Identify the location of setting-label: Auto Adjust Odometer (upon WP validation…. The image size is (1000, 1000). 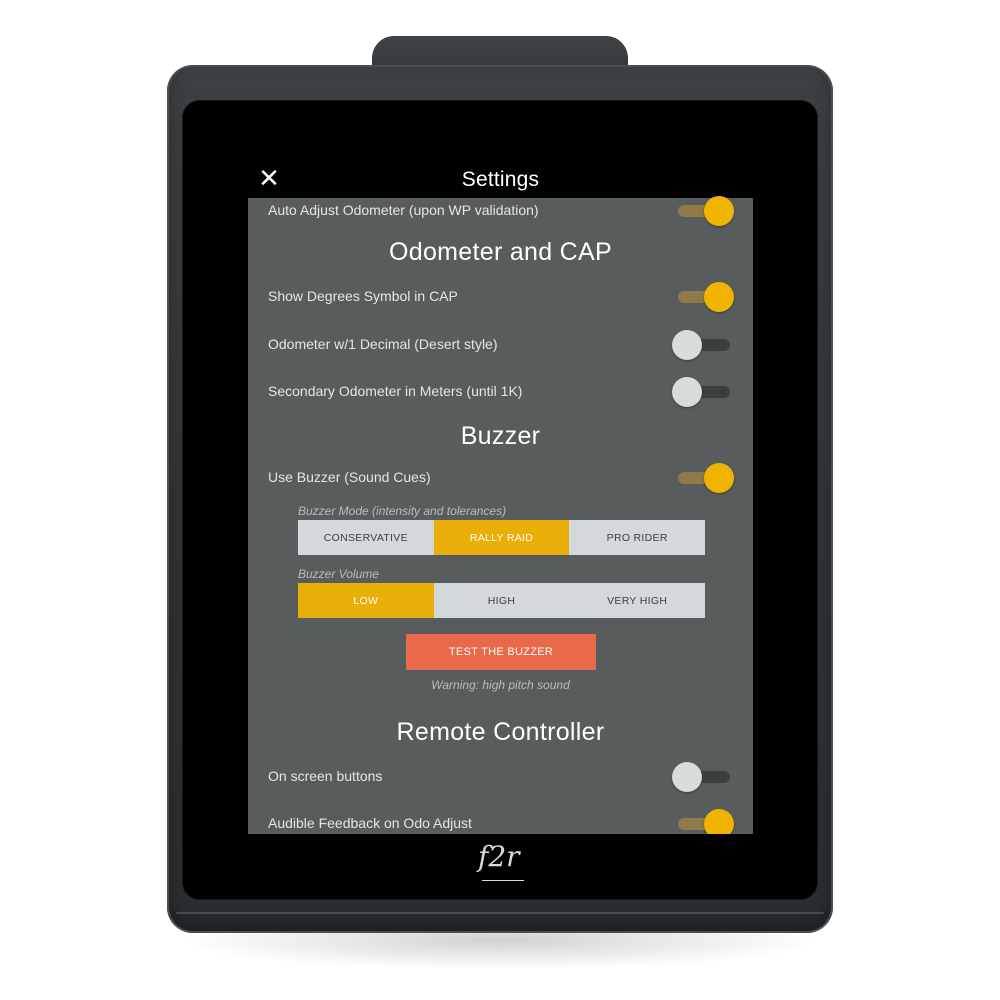
(403, 210).